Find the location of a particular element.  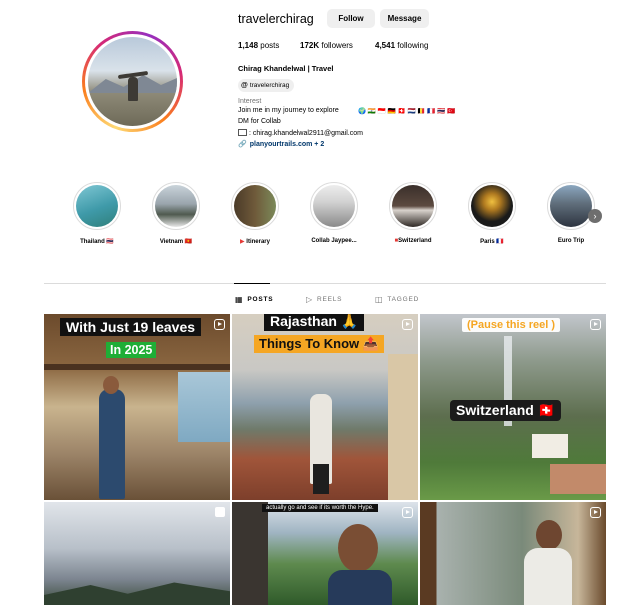

tab-active-indicator is located at coordinates (252, 283).